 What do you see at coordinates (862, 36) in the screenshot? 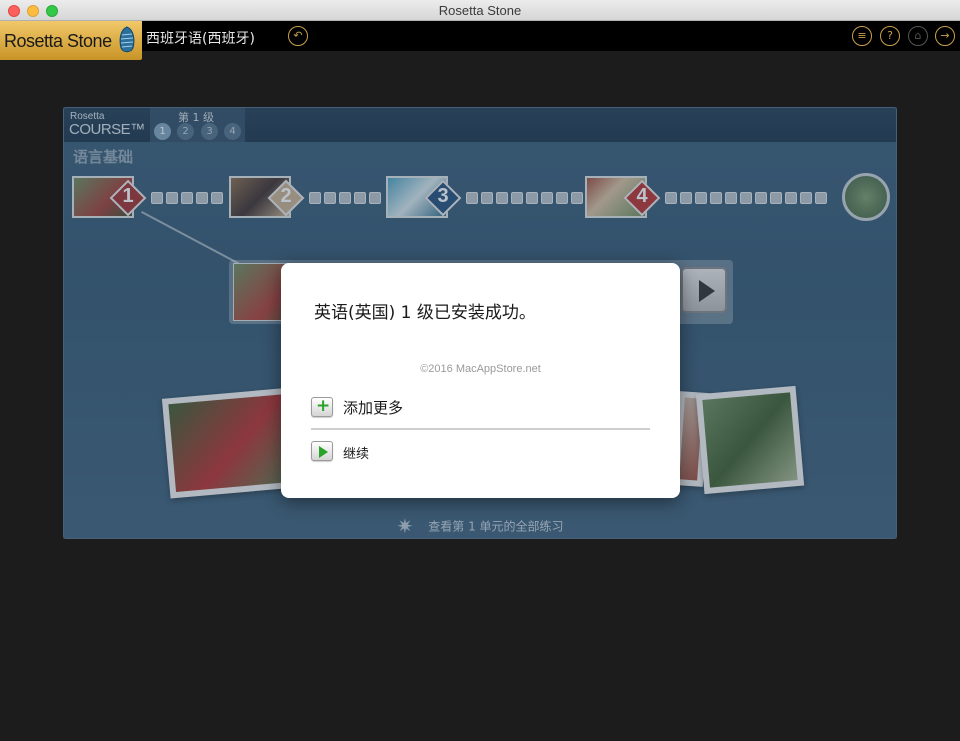
I see `menu-list-icon: ≡` at bounding box center [862, 36].